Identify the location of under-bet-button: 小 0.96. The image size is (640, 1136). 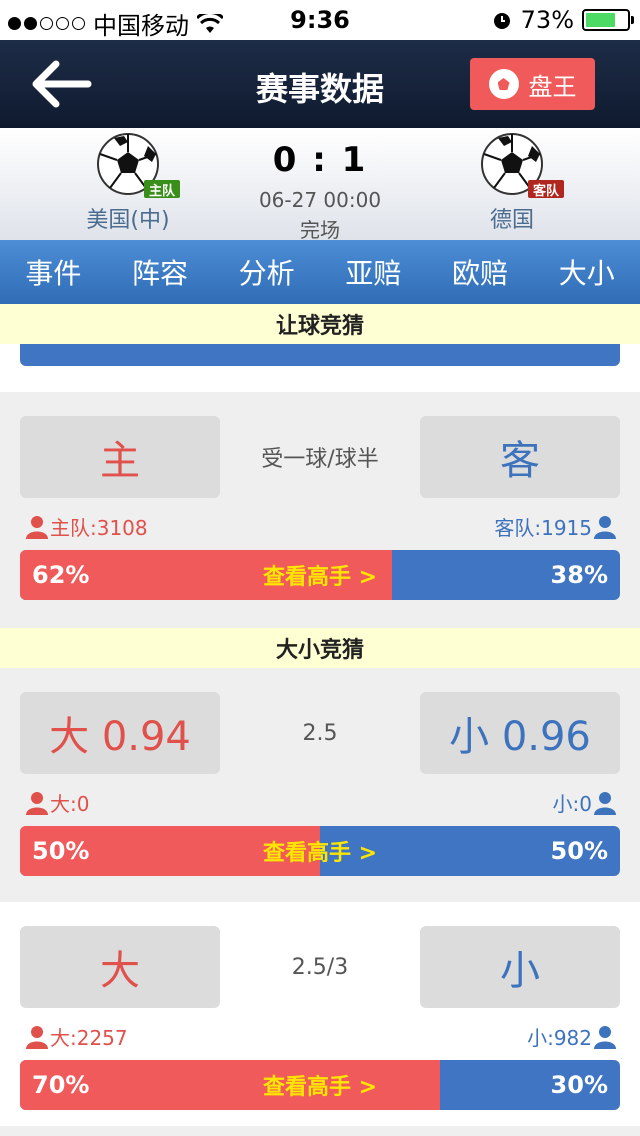
(520, 733).